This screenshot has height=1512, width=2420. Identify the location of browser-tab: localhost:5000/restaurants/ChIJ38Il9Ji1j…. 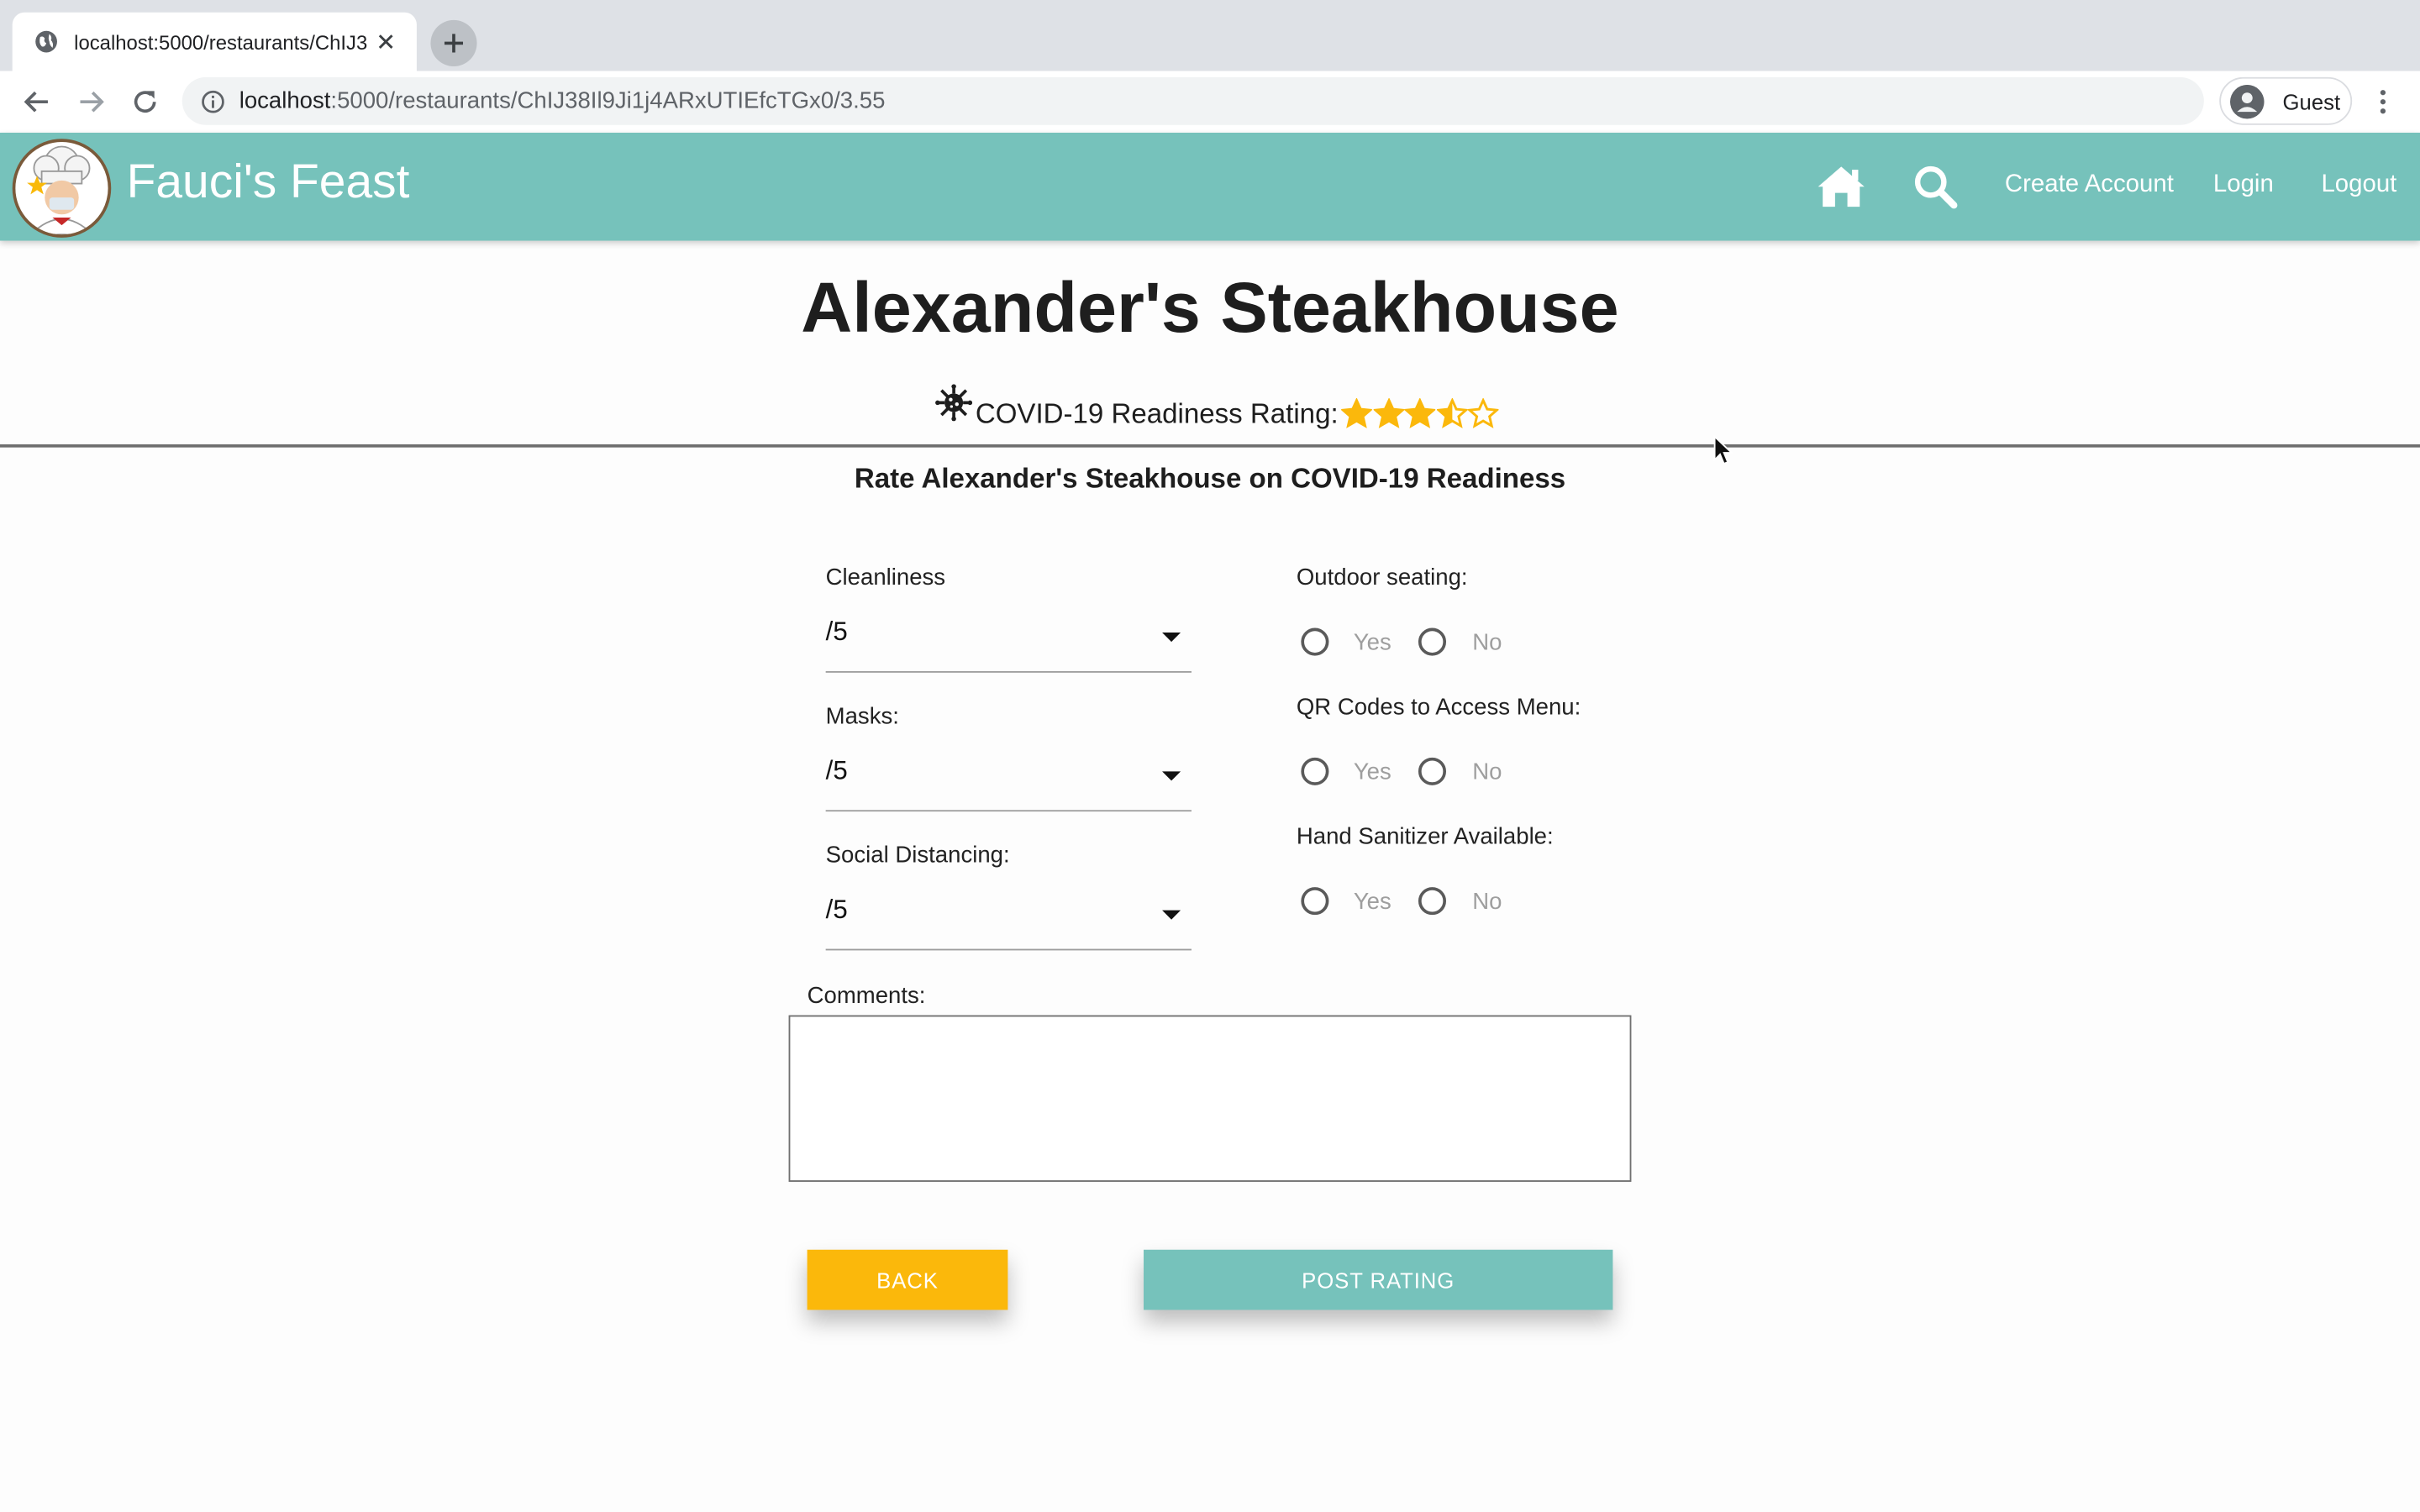
(214, 41).